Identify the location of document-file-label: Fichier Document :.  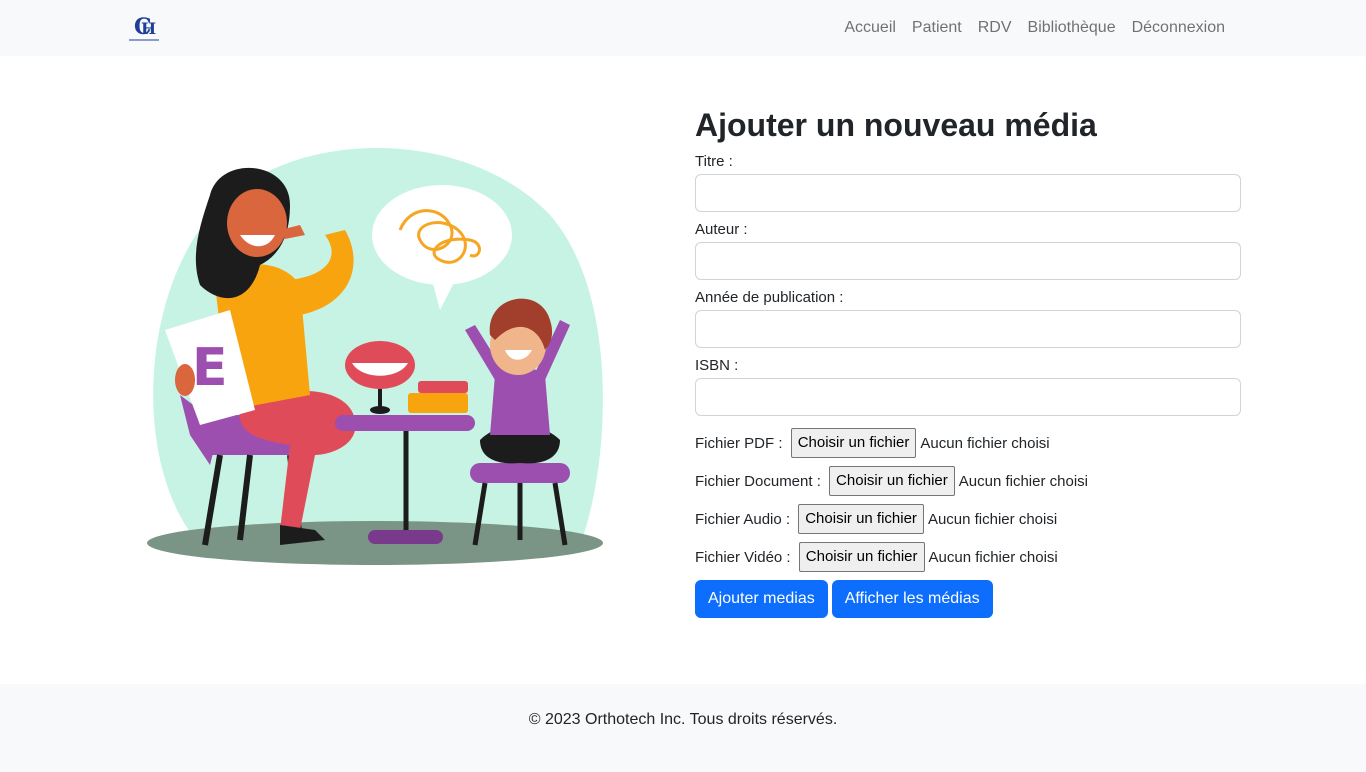
(760, 481).